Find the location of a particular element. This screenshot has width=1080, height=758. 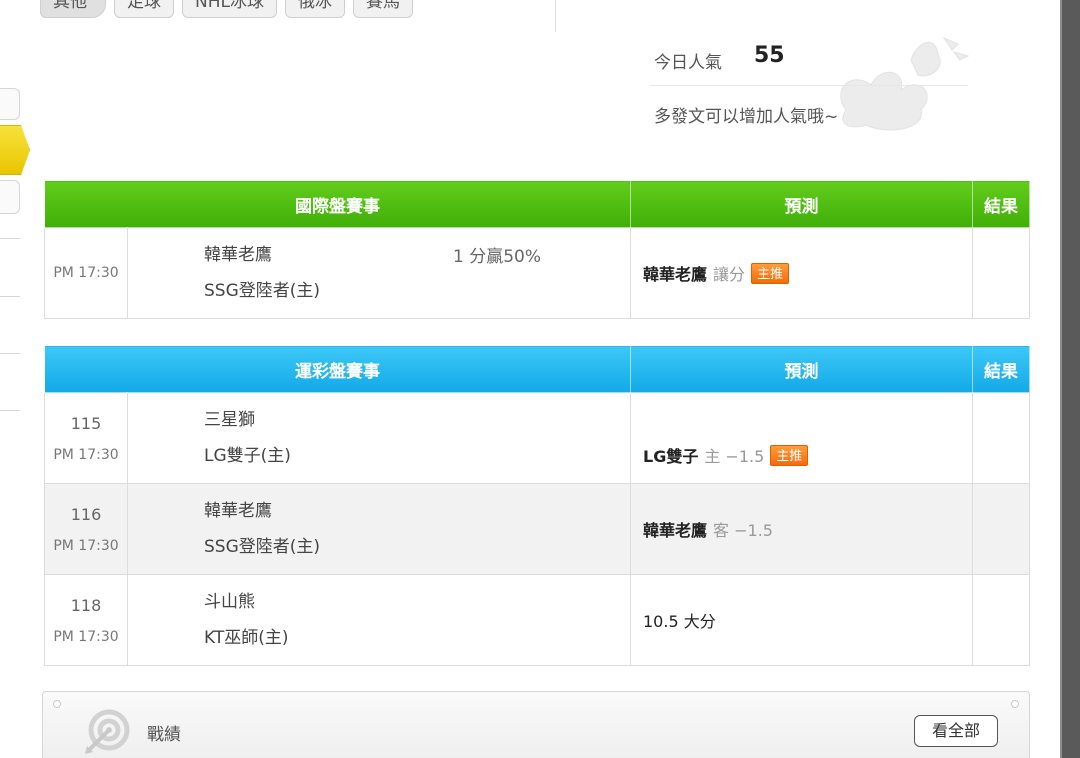

table-row: 118 PM 17:30 斗山熊 KT巫師(主) 10.5 大分 is located at coordinates (537, 620).